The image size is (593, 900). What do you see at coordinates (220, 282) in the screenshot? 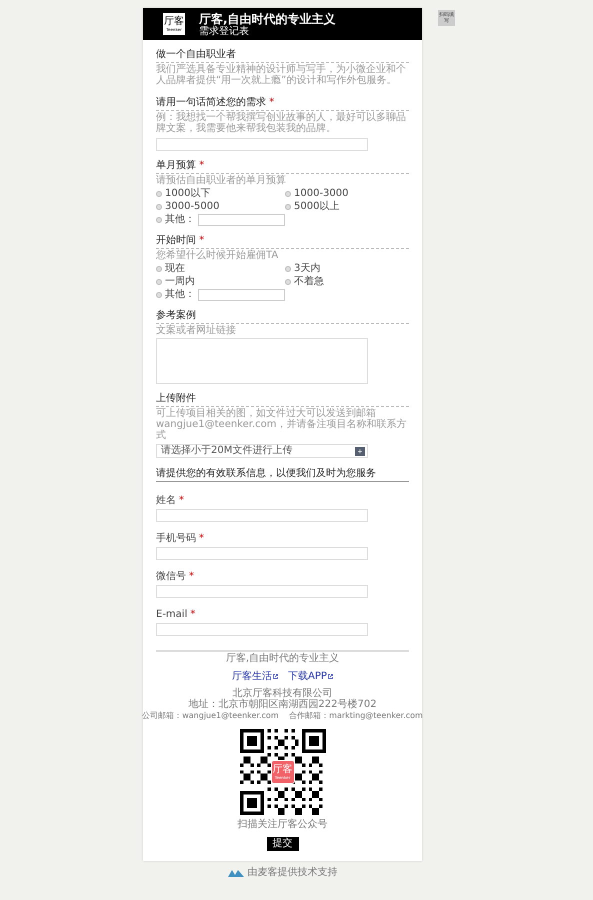
I see `radio-option: 一周内` at bounding box center [220, 282].